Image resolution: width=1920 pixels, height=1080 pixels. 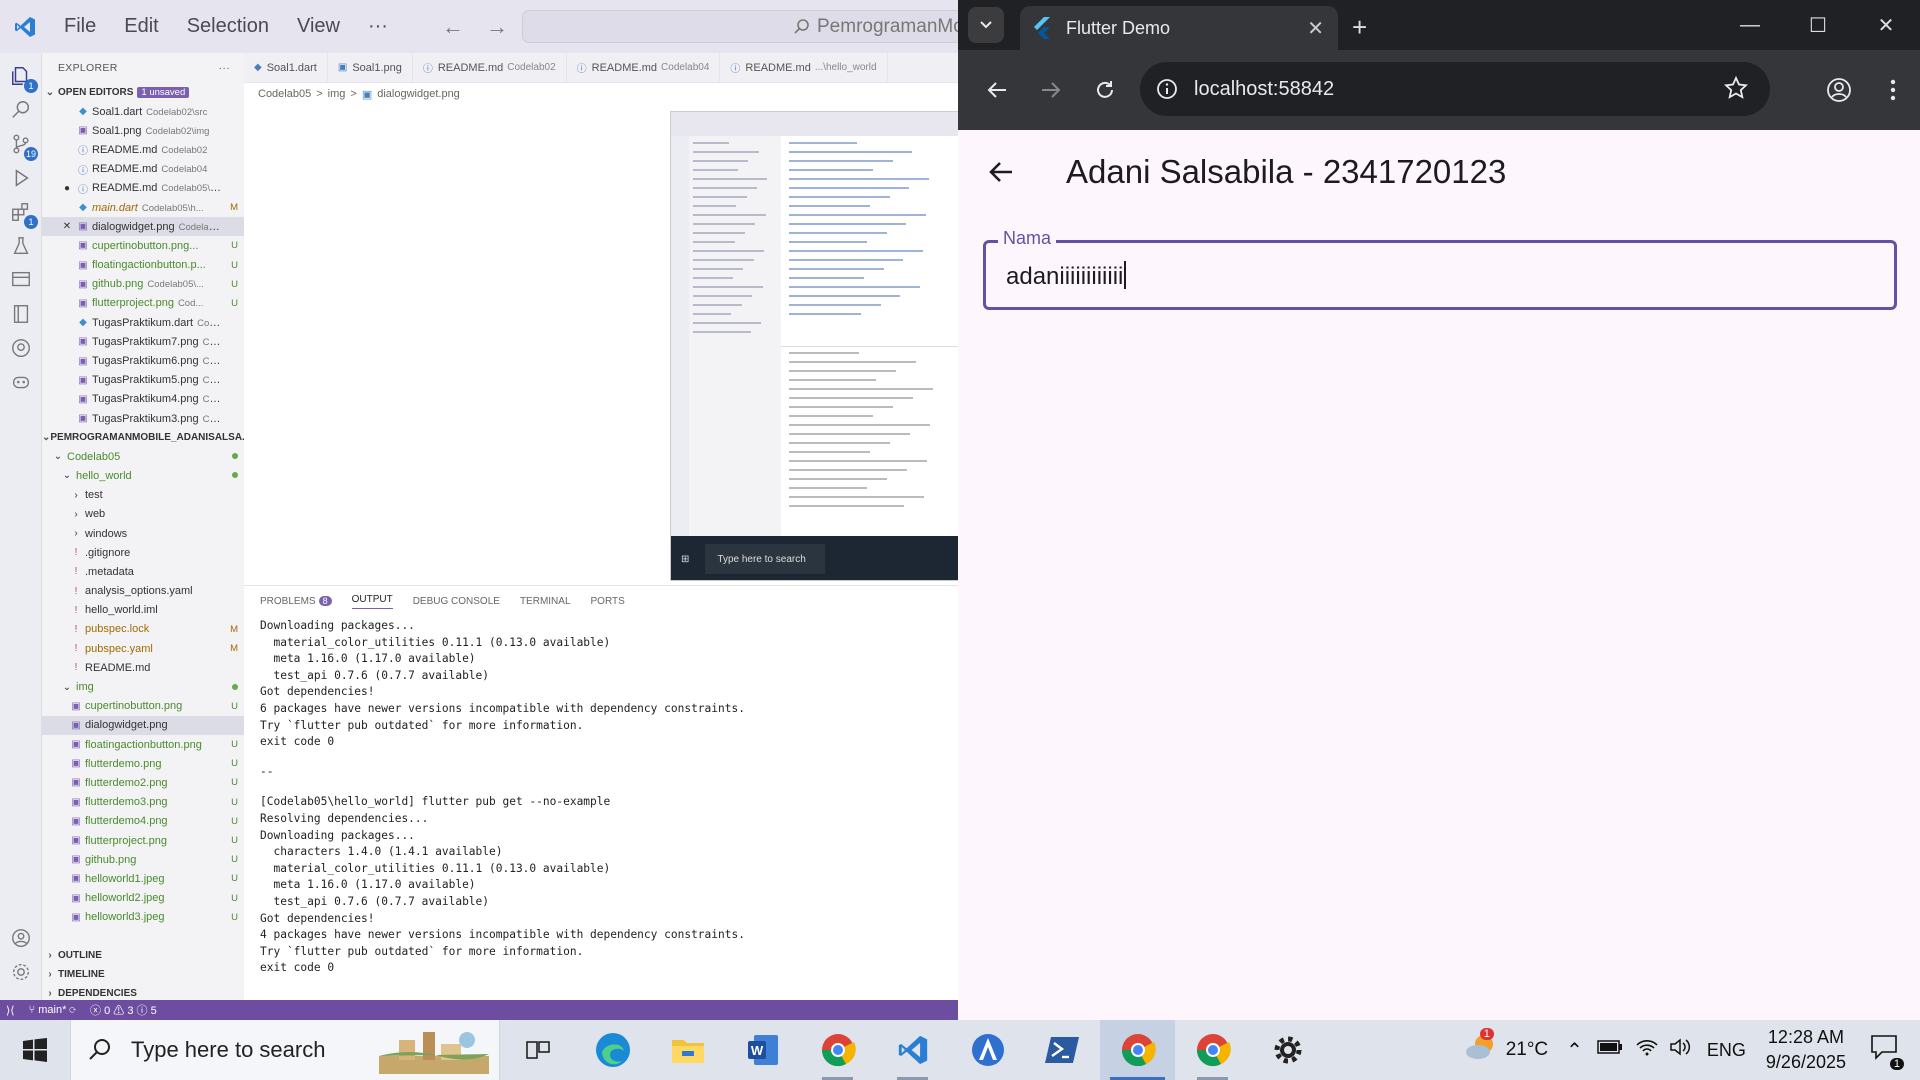 I want to click on open-editor-item: ⓘ README.md Codelab02, so click(x=143, y=149).